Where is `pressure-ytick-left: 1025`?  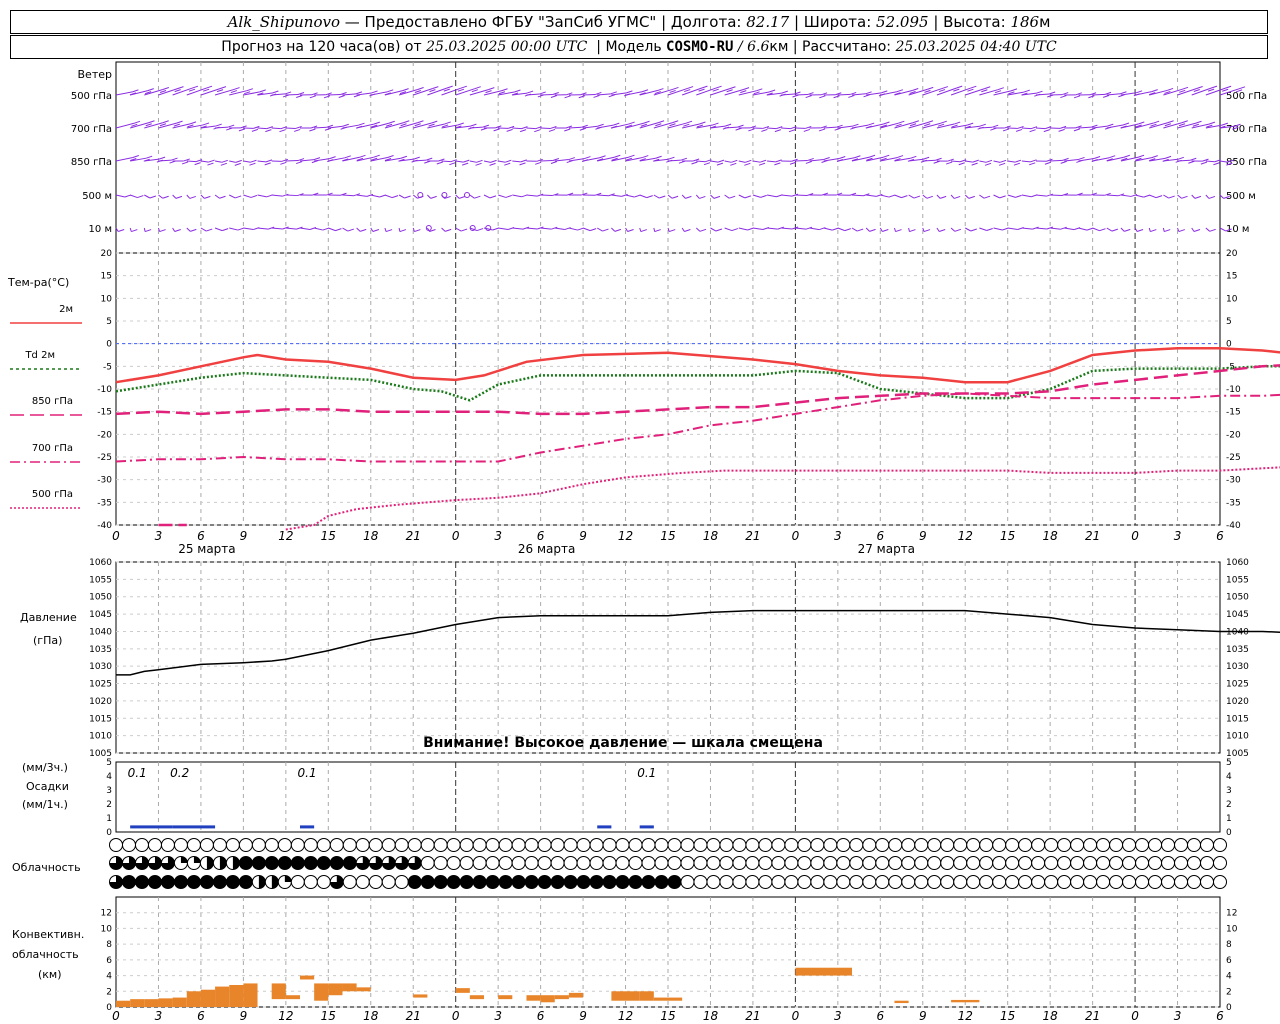
pressure-ytick-left: 1025 is located at coordinates (100, 685).